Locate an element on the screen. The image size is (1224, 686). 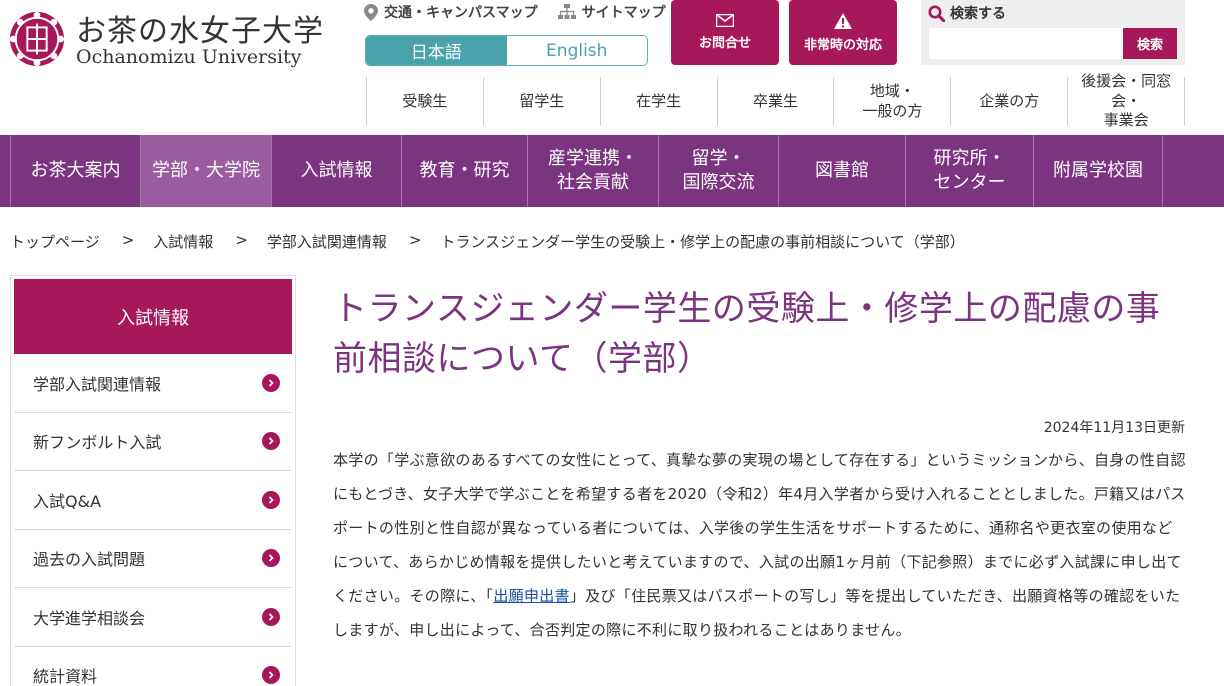
audience-community: 地域・ 一般の方 is located at coordinates (893, 101).